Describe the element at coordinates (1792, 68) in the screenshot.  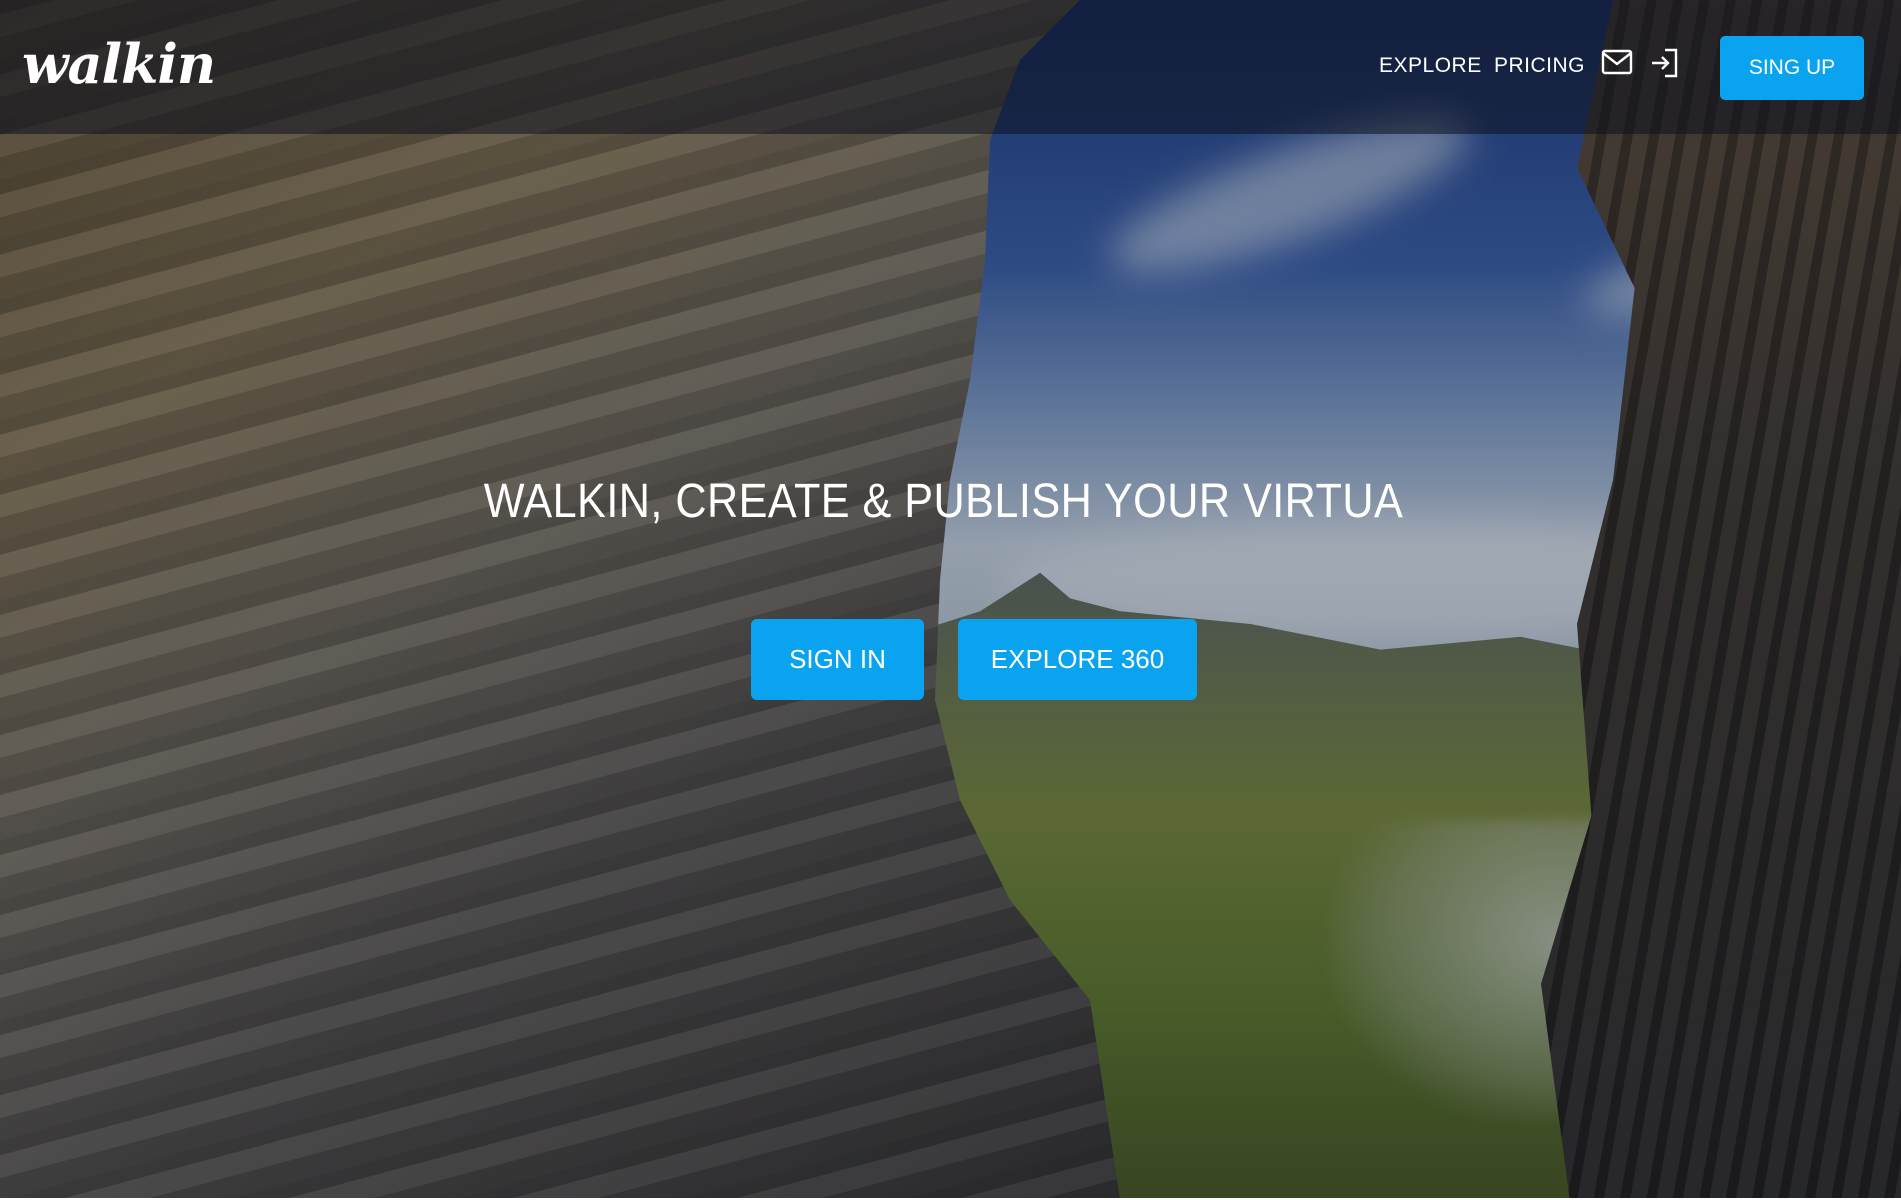
I see `signup-button: SING UP` at that location.